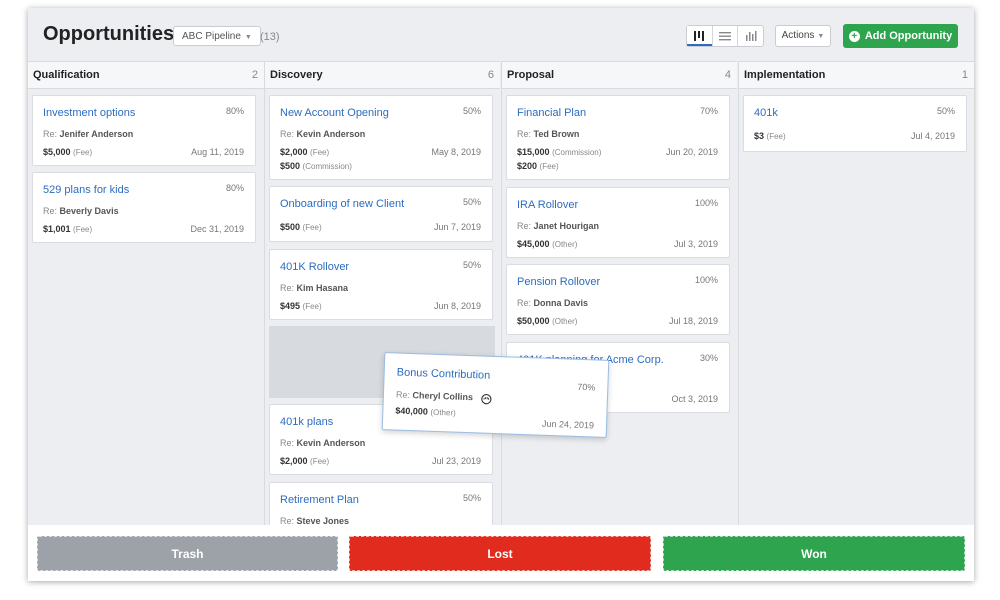  I want to click on card-date: Jun 24, 2019, so click(568, 424).